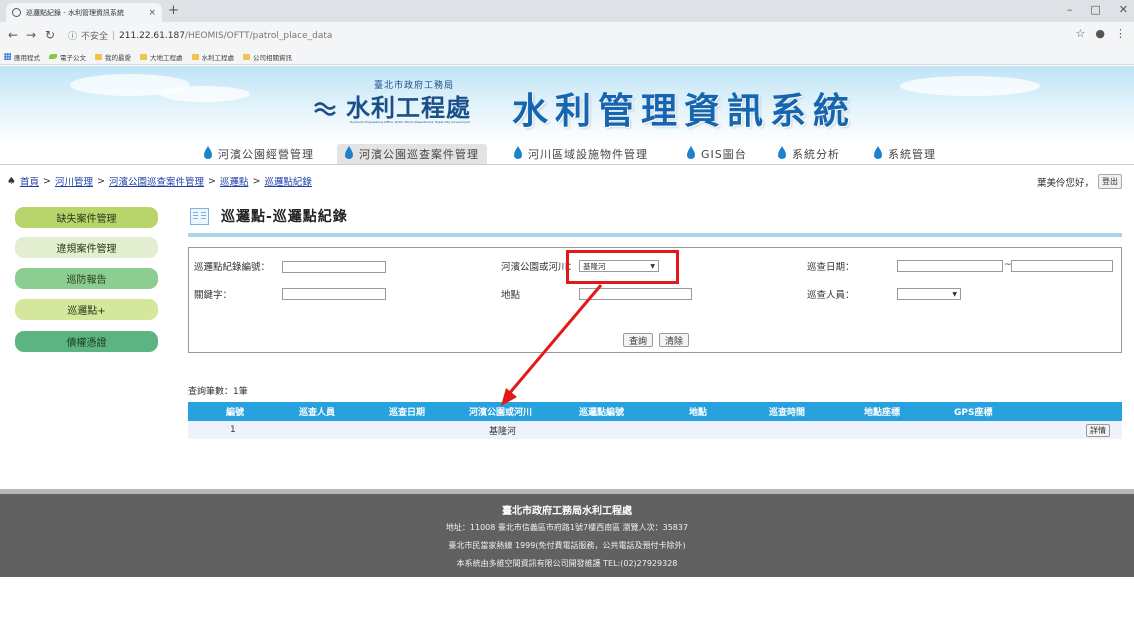 This screenshot has width=1134, height=619. Describe the element at coordinates (950, 266) in the screenshot. I see `date-from-input` at that location.